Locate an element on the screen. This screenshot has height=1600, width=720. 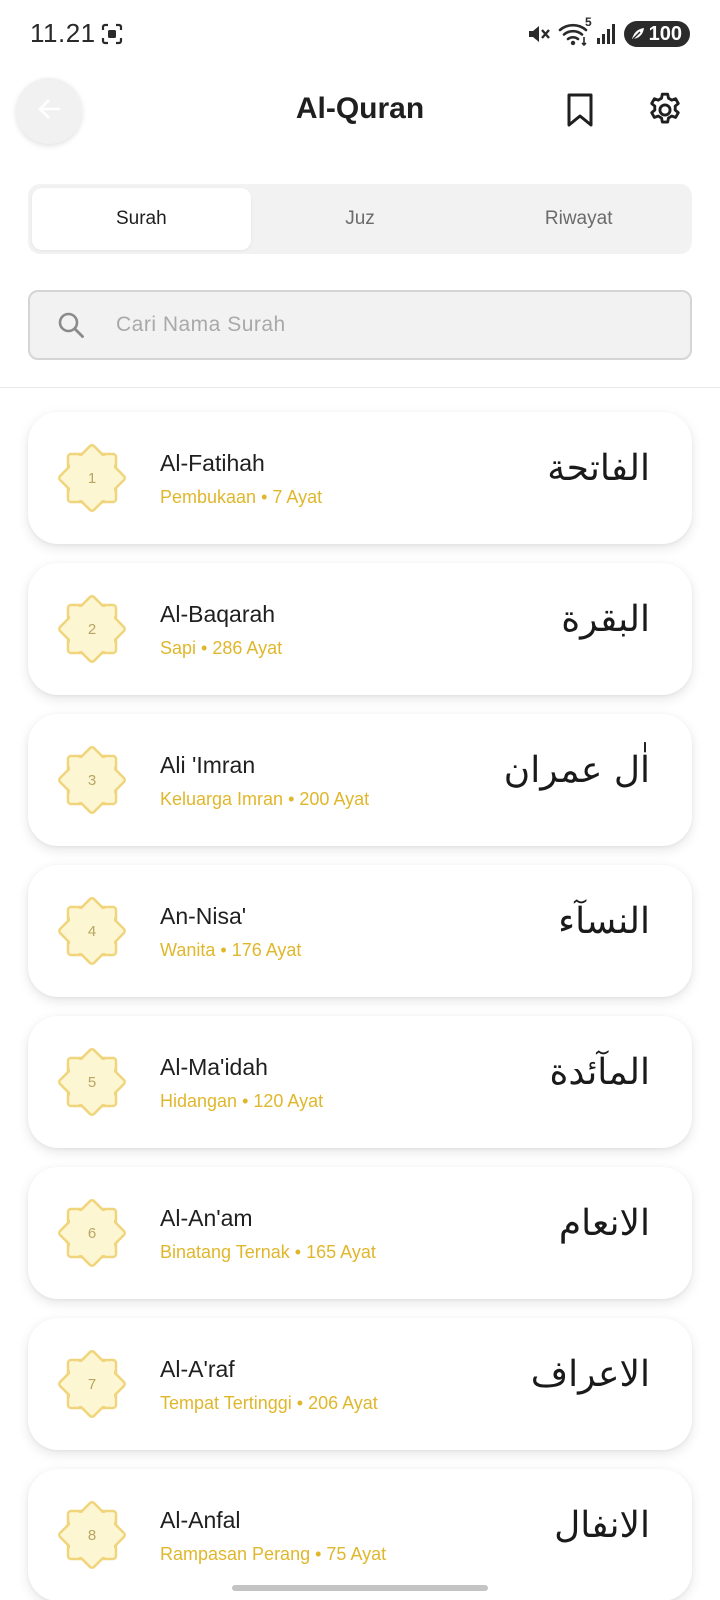
network-label: 5 is located at coordinates (588, 22).